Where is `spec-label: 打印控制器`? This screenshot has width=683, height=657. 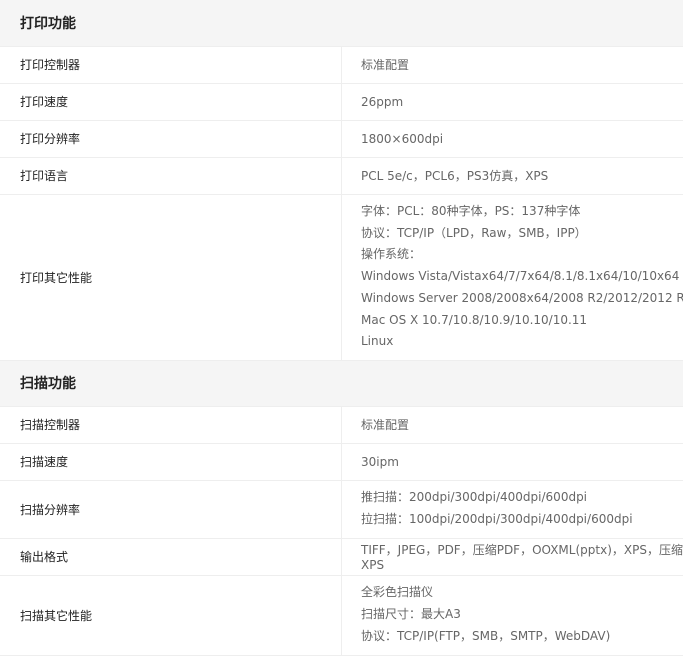 spec-label: 打印控制器 is located at coordinates (171, 65).